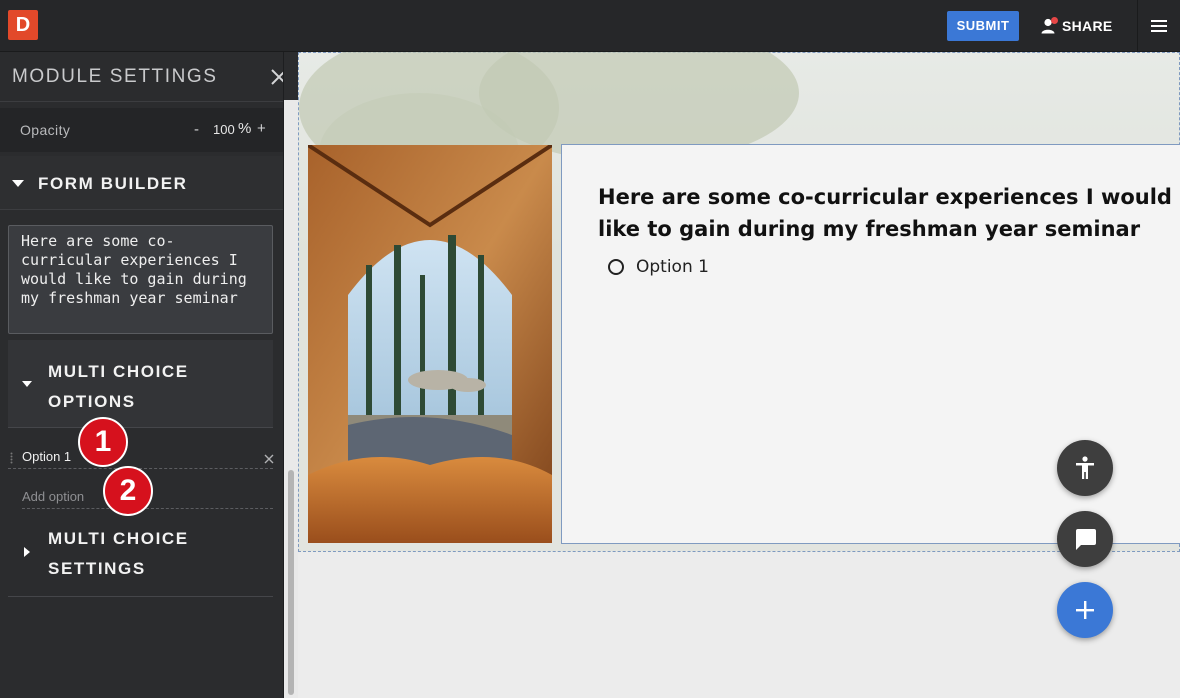 This screenshot has width=1180, height=698. What do you see at coordinates (1085, 539) in the screenshot?
I see `chat-icon` at bounding box center [1085, 539].